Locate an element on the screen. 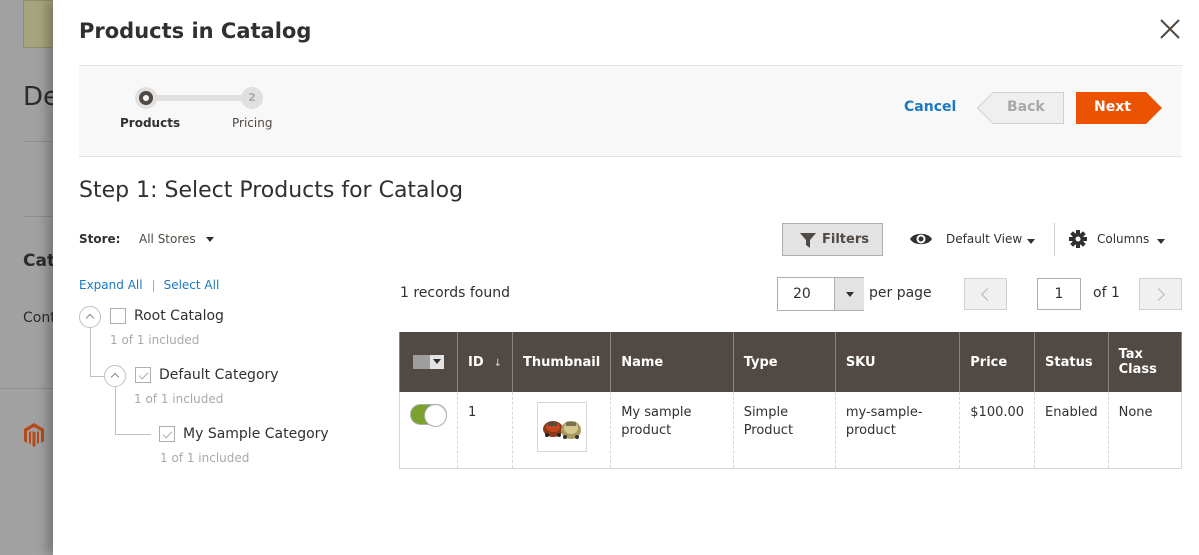 Image resolution: width=1199 pixels, height=555 pixels. product-thumbnail is located at coordinates (561, 427).